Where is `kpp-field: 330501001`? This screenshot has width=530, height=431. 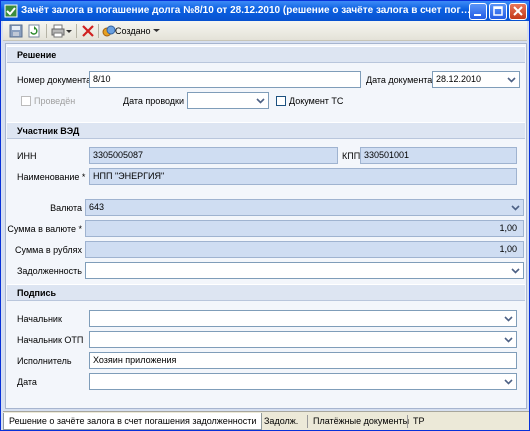 kpp-field: 330501001 is located at coordinates (438, 155).